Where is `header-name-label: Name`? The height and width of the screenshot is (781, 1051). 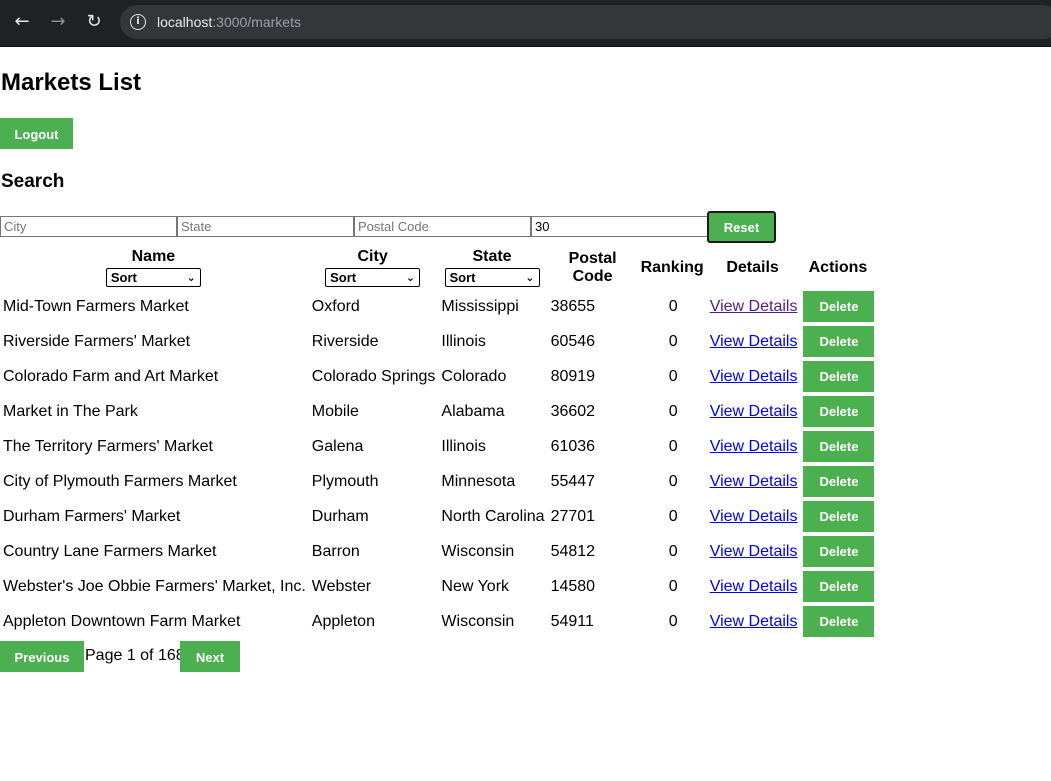 header-name-label: Name is located at coordinates (153, 256).